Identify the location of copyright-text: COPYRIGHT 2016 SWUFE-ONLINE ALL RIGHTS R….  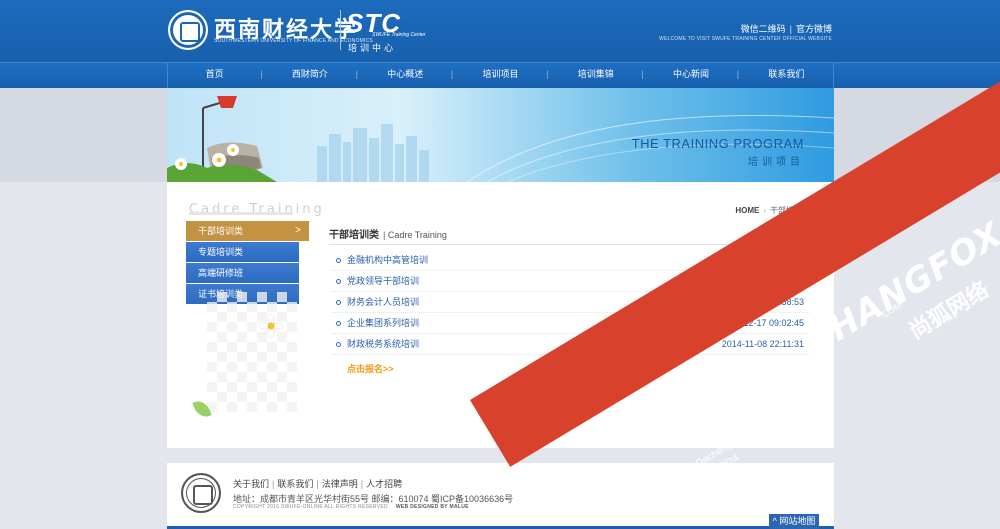
(310, 507).